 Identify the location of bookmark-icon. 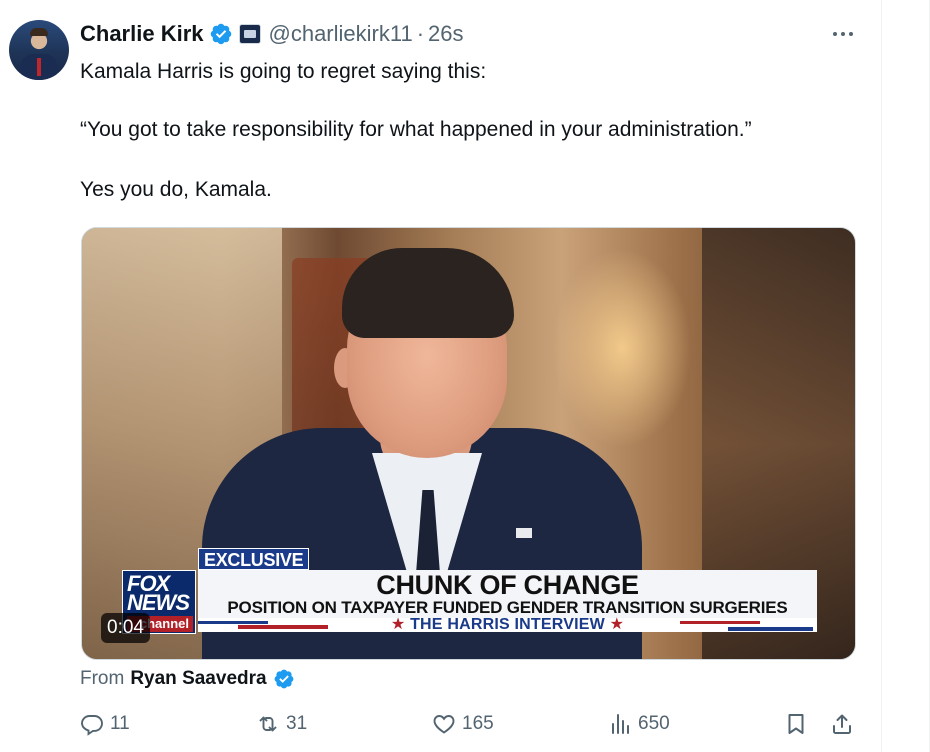
(796, 724).